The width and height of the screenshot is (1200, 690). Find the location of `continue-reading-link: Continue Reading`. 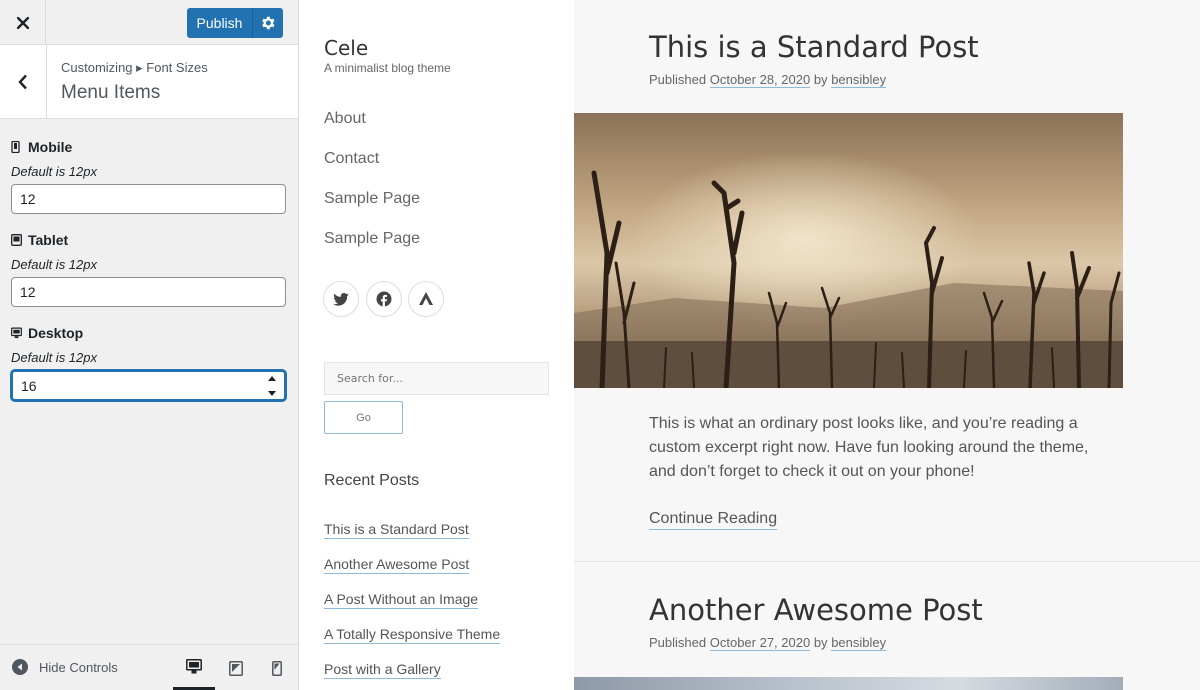

continue-reading-link: Continue Reading is located at coordinates (713, 519).